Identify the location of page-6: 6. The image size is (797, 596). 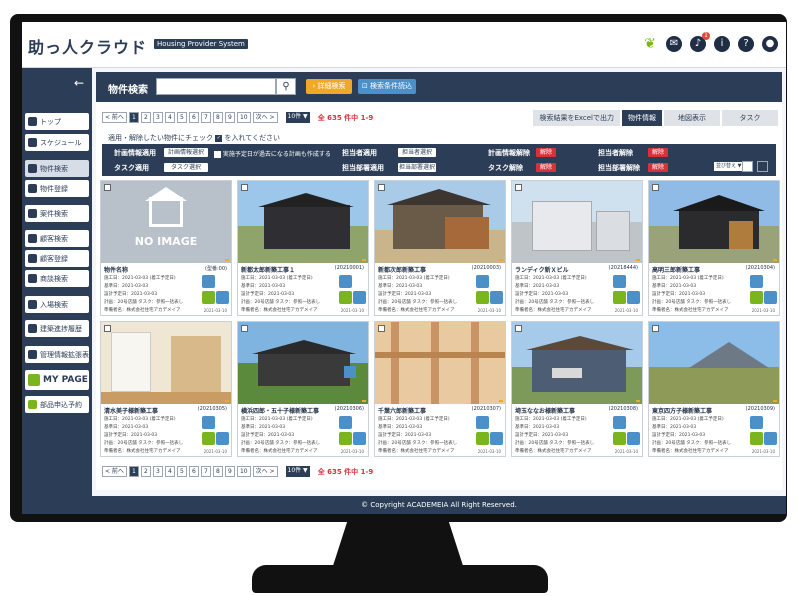
(193, 471).